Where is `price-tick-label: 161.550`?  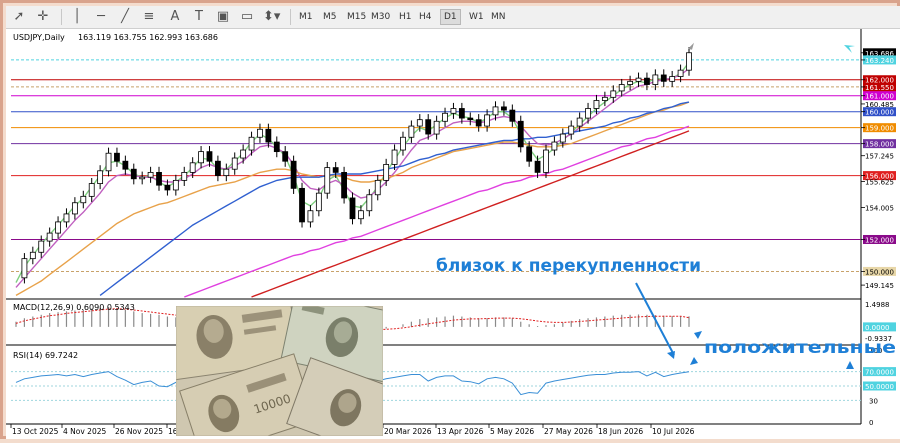 price-tick-label: 161.550 is located at coordinates (879, 88).